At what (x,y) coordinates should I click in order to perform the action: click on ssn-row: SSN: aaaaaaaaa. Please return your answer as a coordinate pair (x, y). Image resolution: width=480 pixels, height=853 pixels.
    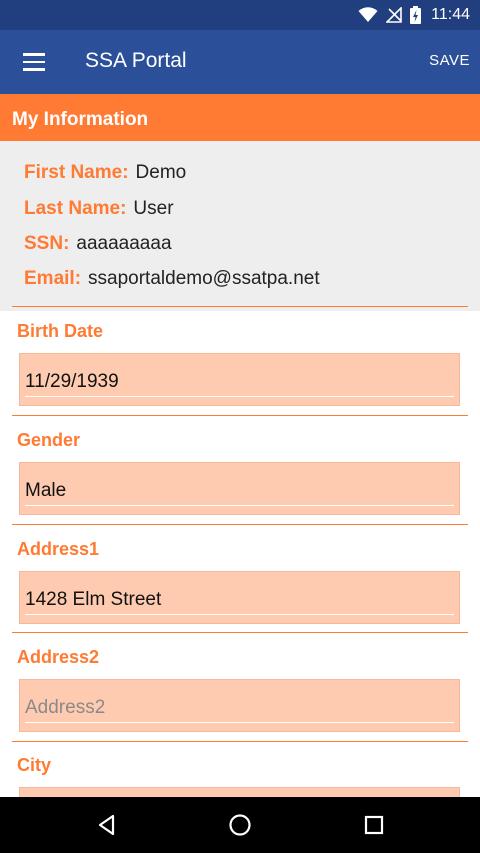
    Looking at the image, I should click on (98, 244).